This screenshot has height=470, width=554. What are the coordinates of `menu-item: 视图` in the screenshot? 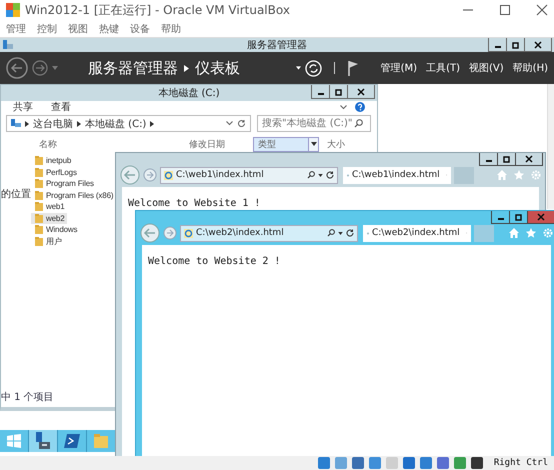 It's located at (78, 29).